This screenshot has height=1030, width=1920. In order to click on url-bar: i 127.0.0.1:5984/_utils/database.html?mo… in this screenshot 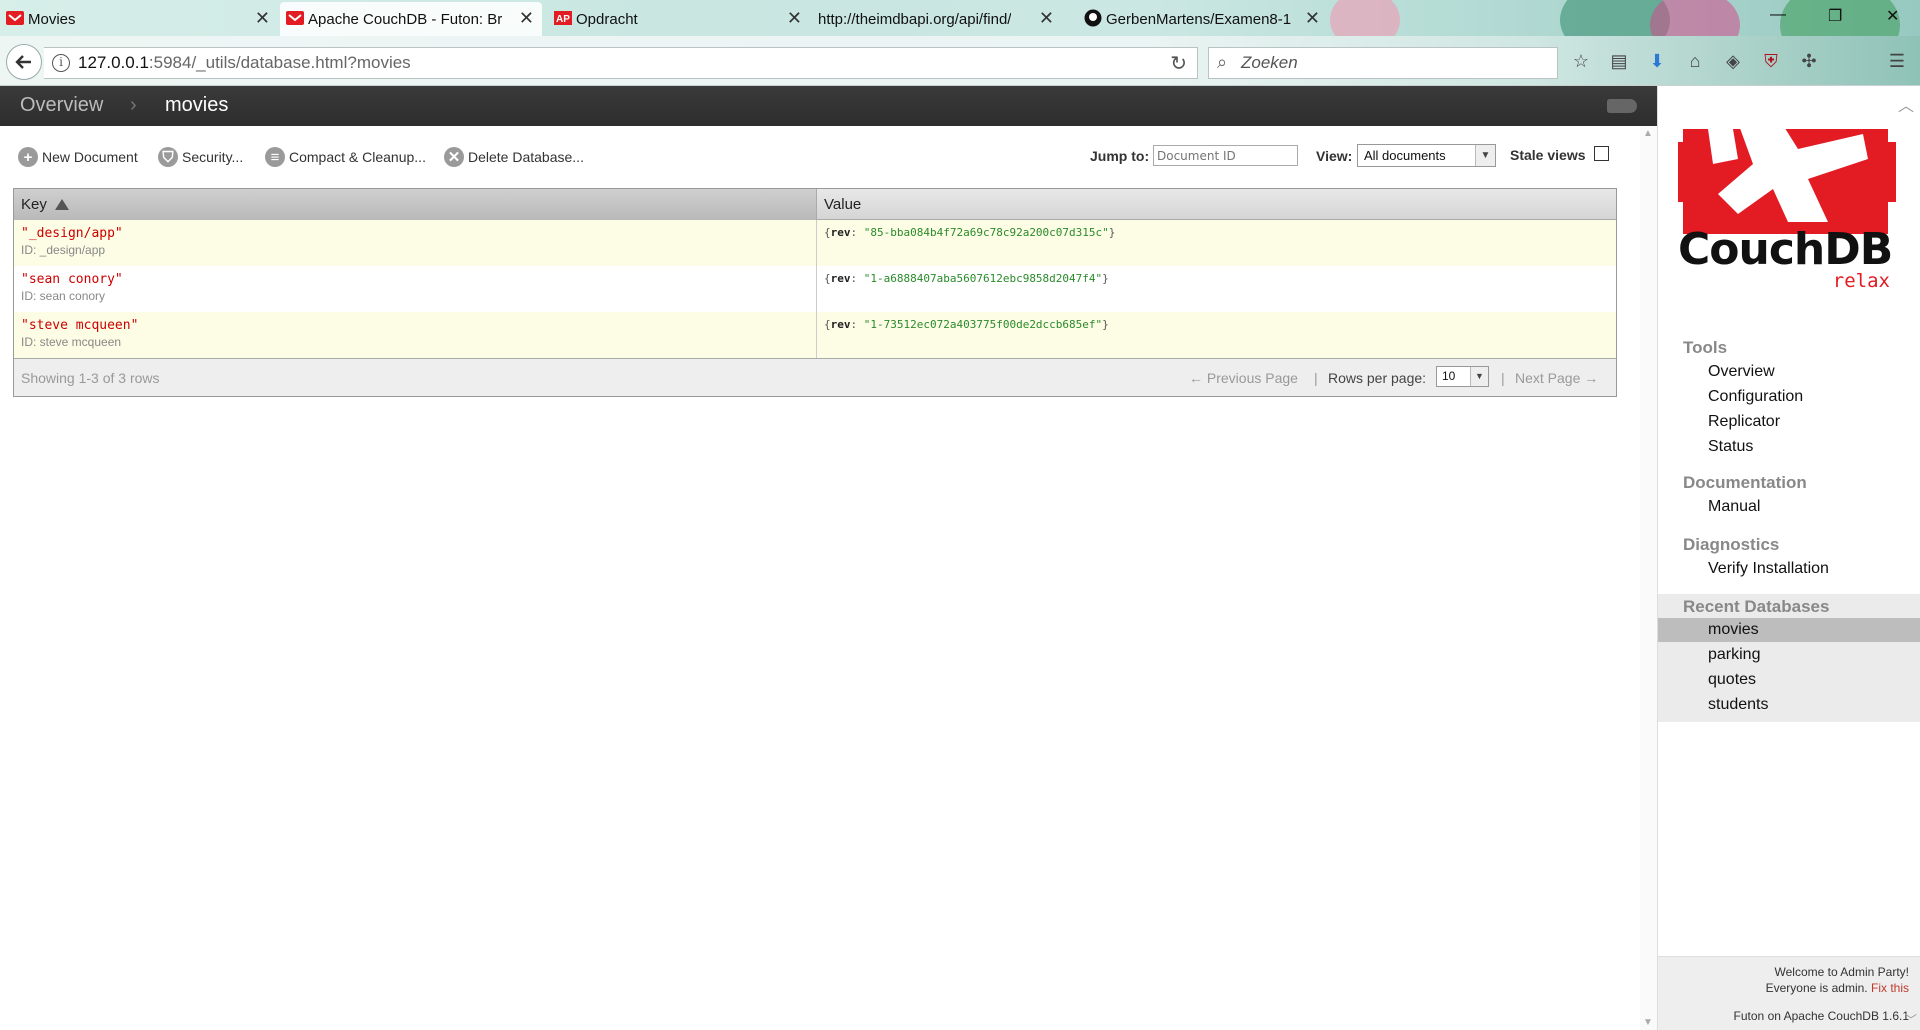, I will do `click(621, 63)`.